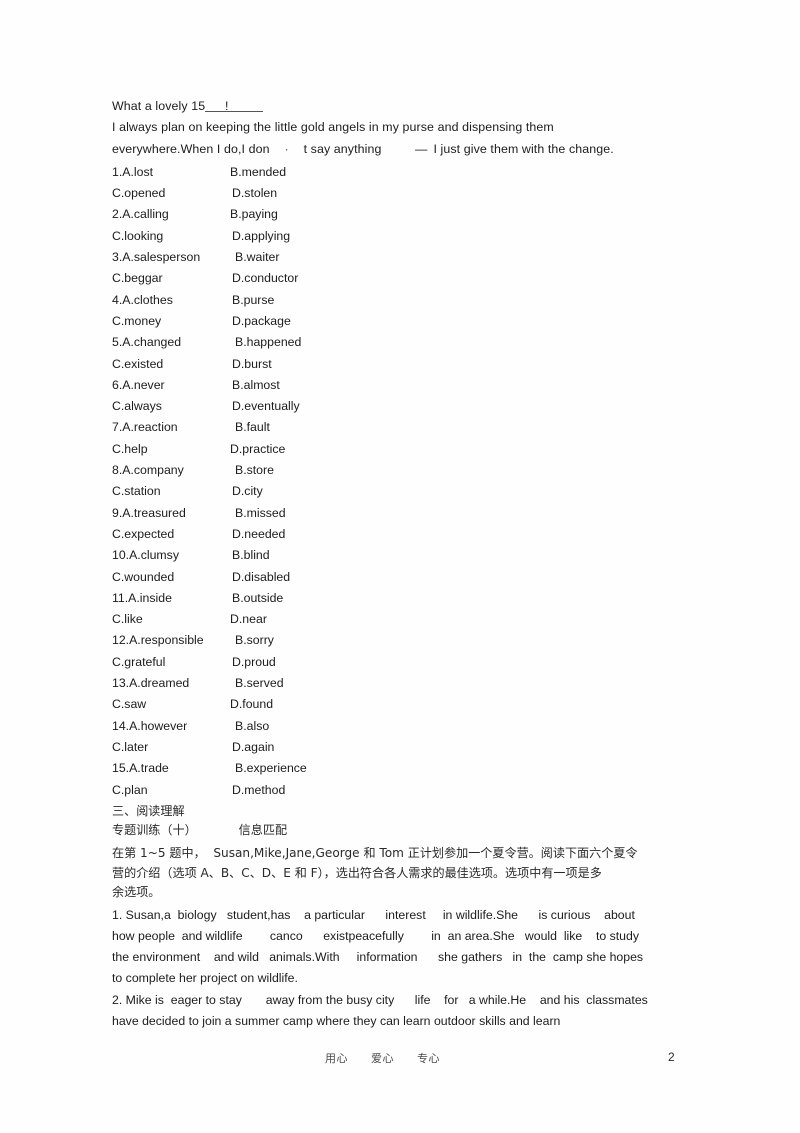  I want to click on cloze-option-left: 6.A.never, so click(171, 385).